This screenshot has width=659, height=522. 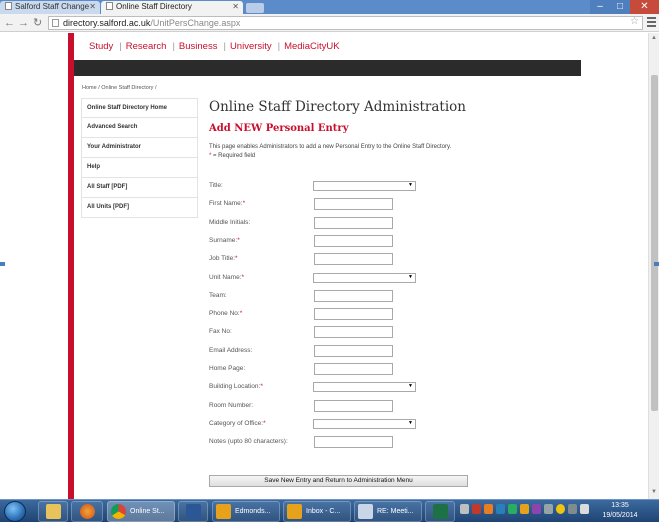 What do you see at coordinates (146, 46) in the screenshot?
I see `nav-research: Research` at bounding box center [146, 46].